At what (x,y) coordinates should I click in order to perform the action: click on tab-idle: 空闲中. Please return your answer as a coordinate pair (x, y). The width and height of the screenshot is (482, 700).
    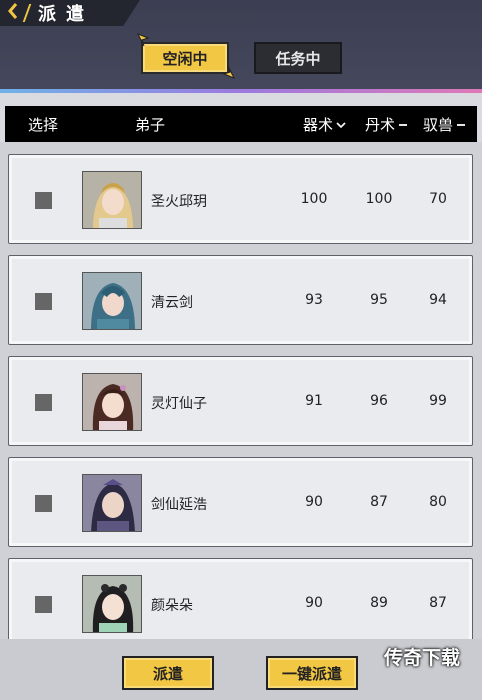
    Looking at the image, I should click on (185, 58).